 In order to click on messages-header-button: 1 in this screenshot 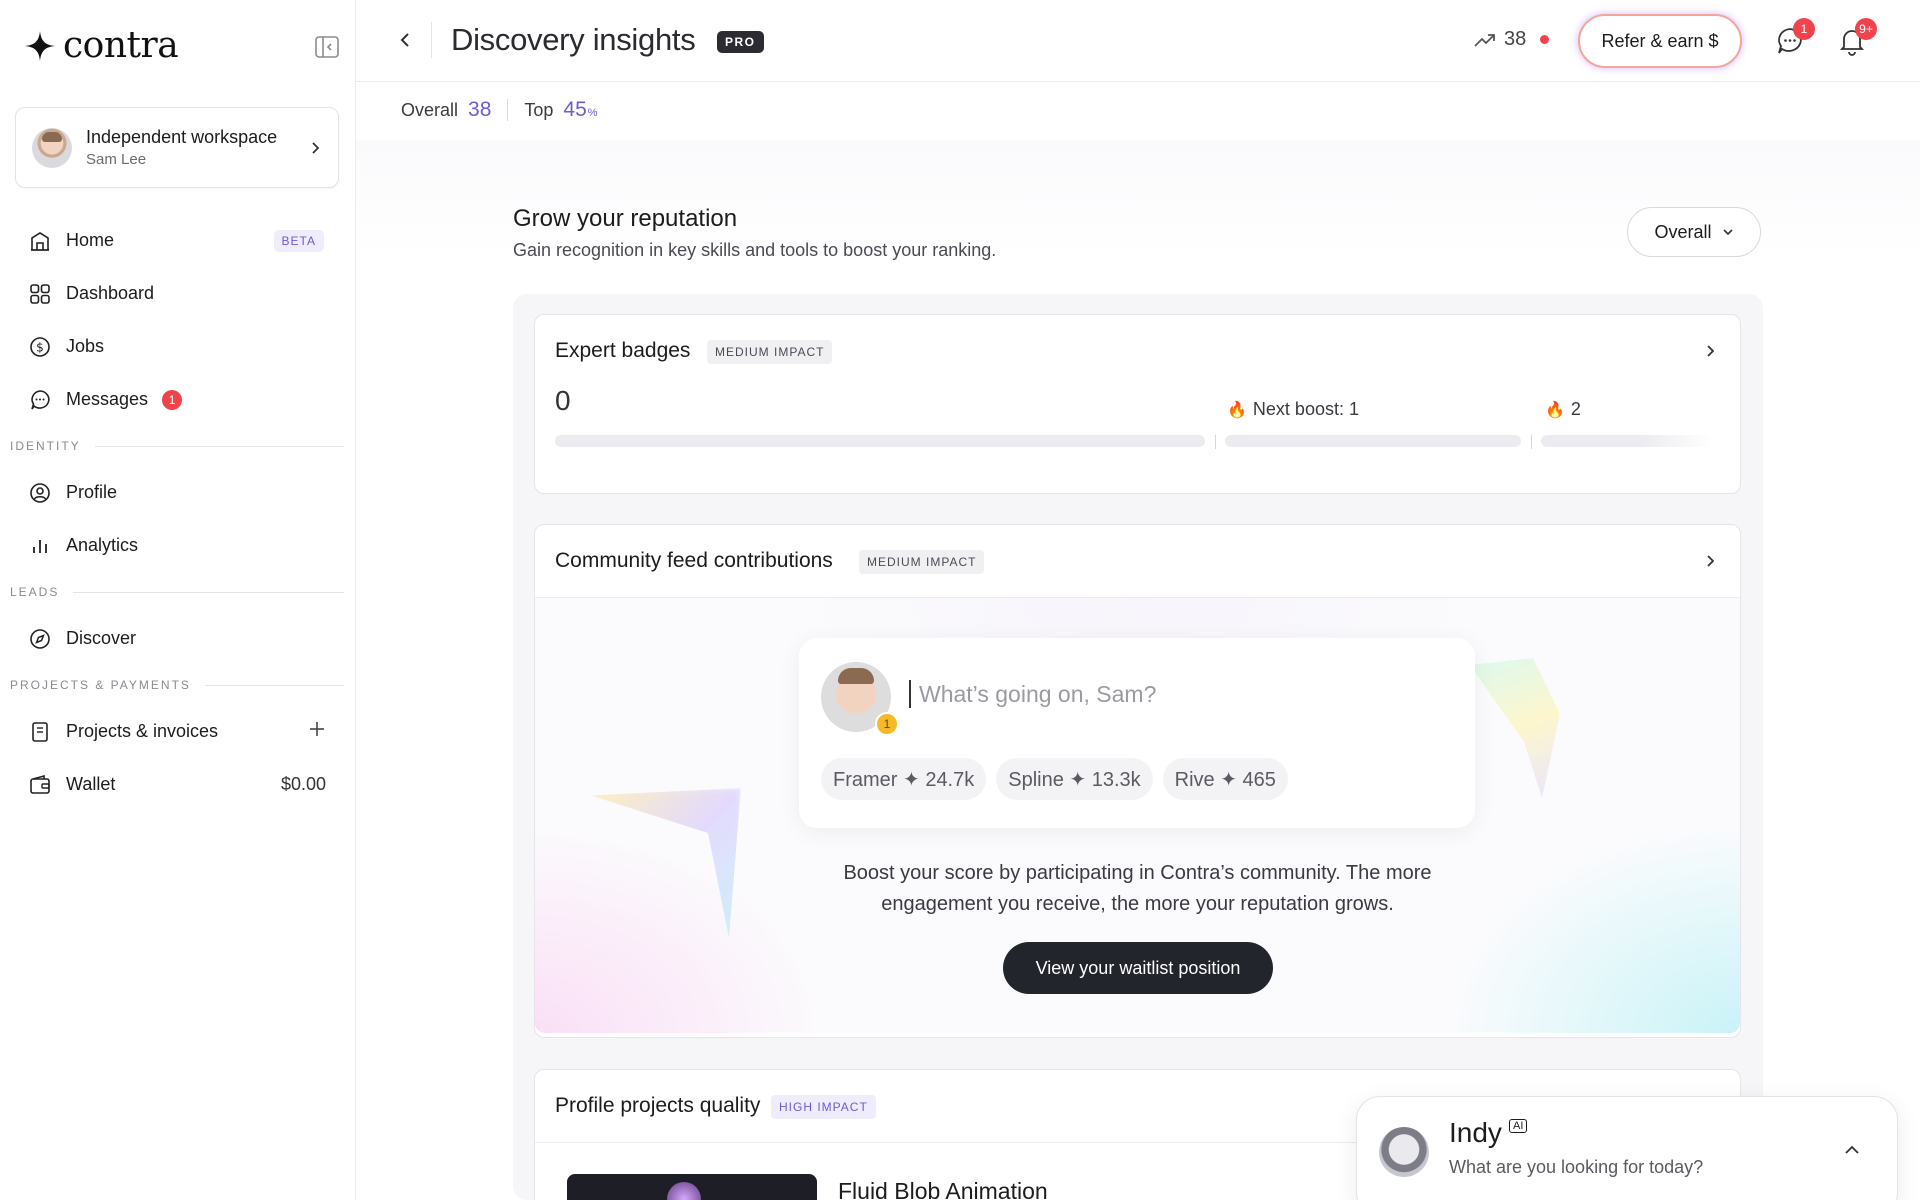, I will do `click(1795, 37)`.